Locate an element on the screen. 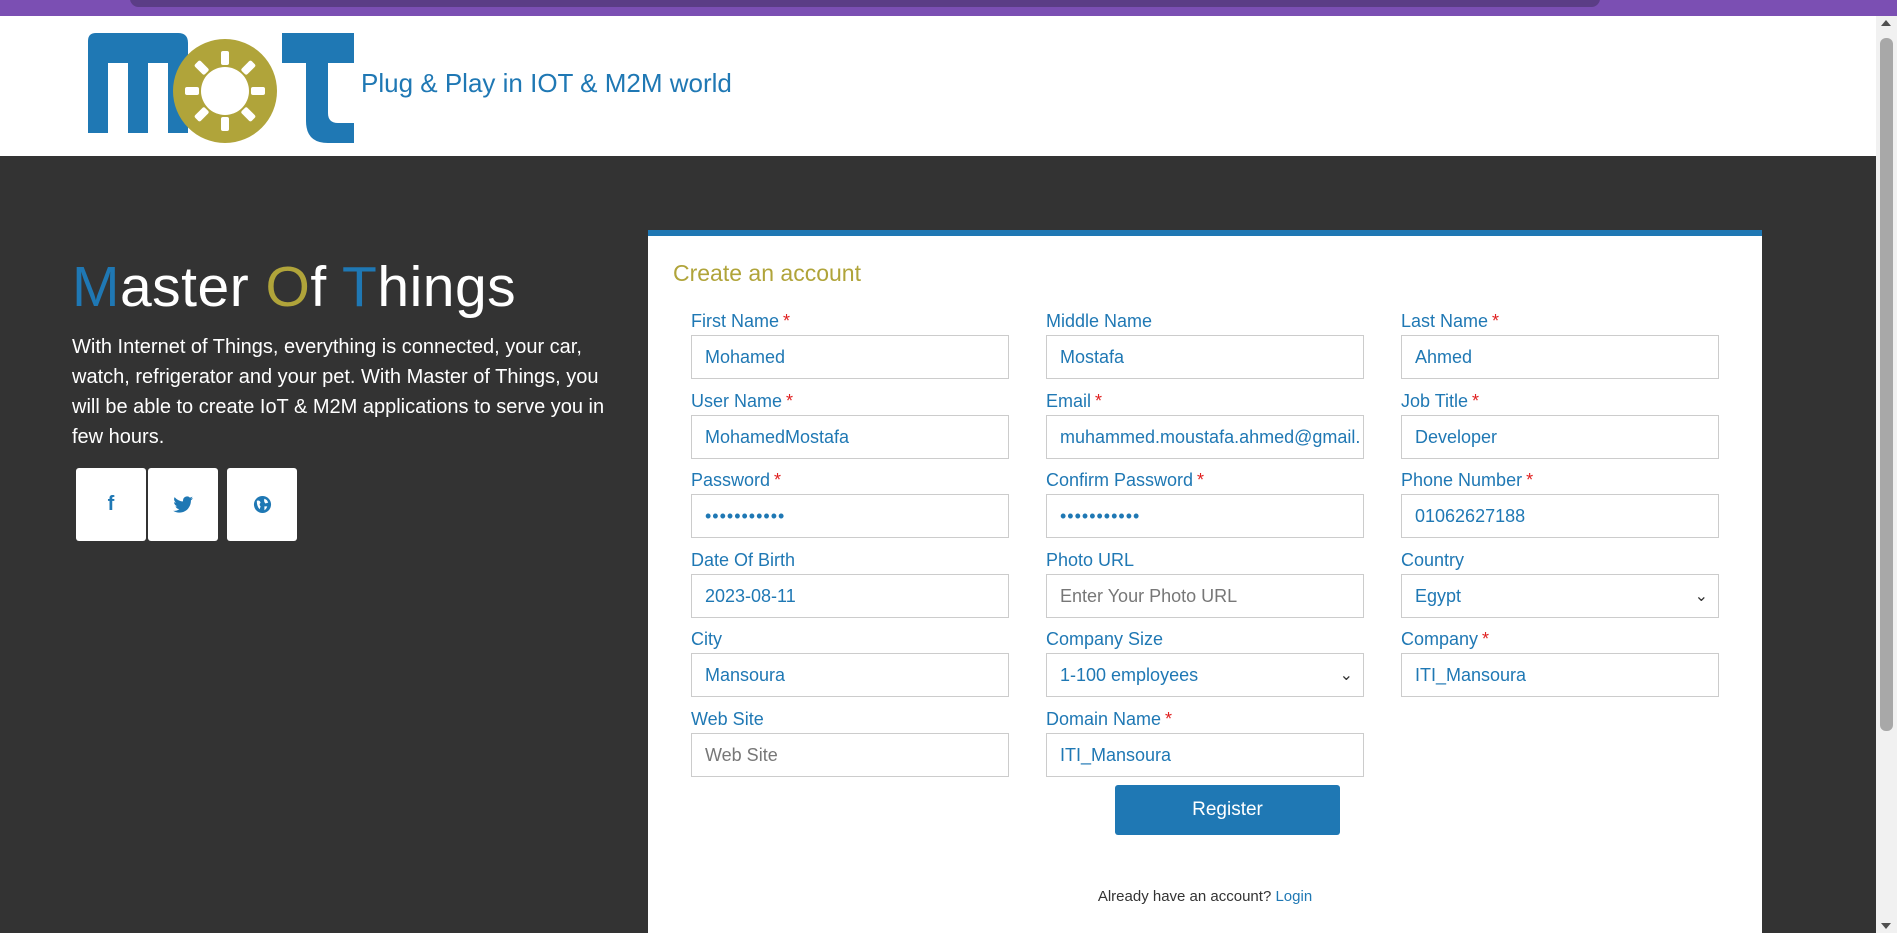  company-size-field: Company Size 1-100 employees ⌄ is located at coordinates (1205, 663).